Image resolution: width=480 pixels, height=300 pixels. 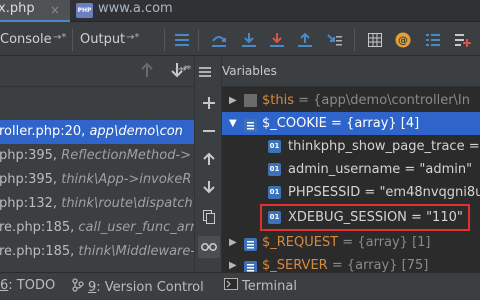 What do you see at coordinates (249, 71) in the screenshot?
I see `variables-title: Variables` at bounding box center [249, 71].